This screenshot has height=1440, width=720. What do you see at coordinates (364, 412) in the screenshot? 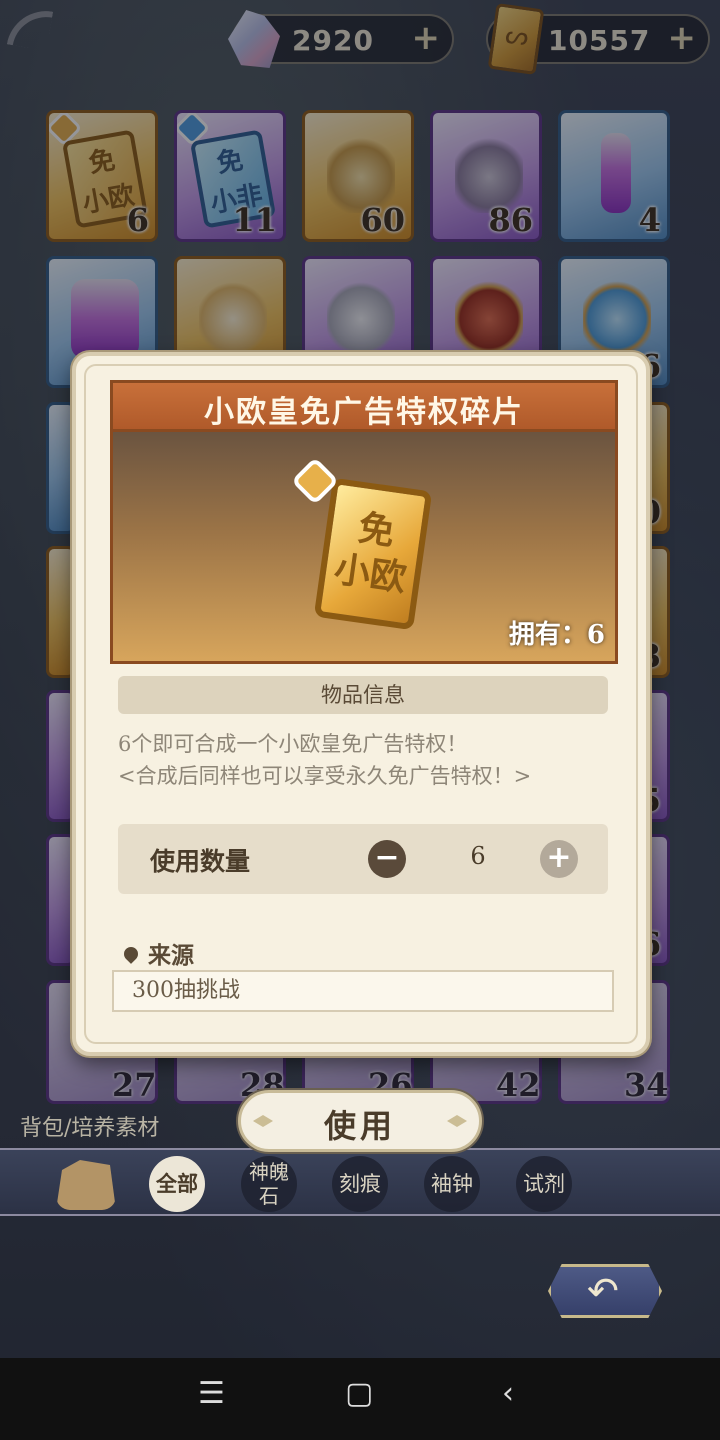
I see `modal-title: 小欧皇免广告特权碎片` at bounding box center [364, 412].